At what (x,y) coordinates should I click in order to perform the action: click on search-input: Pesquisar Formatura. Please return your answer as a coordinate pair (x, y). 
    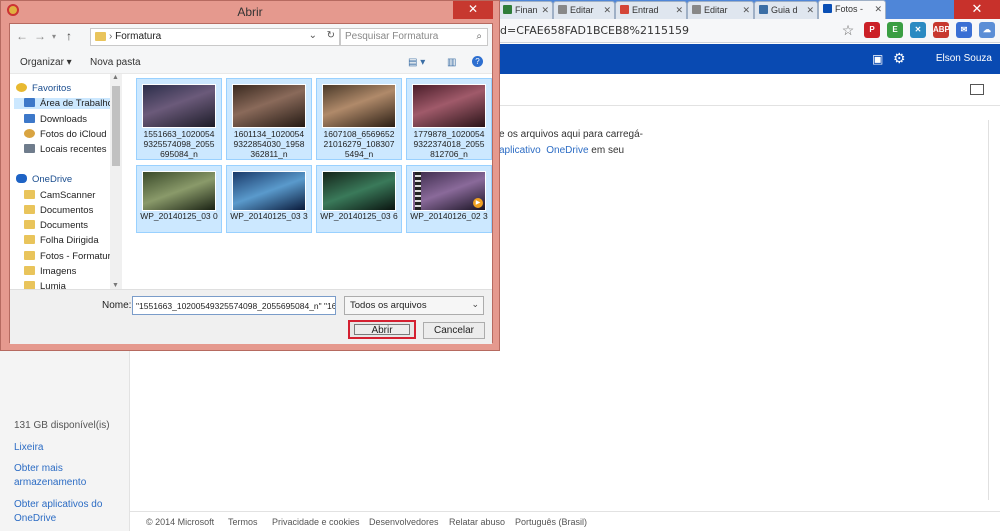
    Looking at the image, I should click on (414, 37).